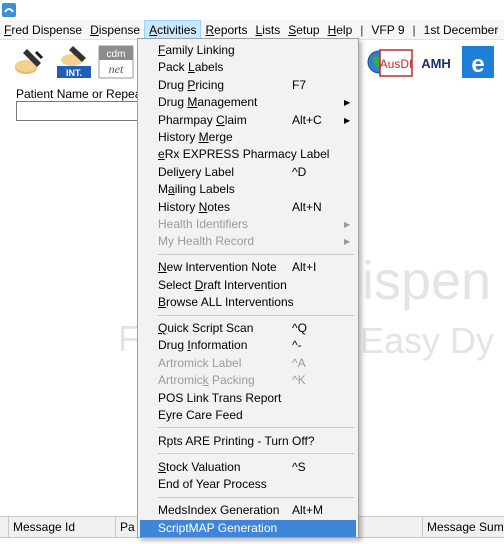 The width and height of the screenshot is (504, 544). I want to click on menuitem-history-notes-label-pre: History, so click(178, 206).